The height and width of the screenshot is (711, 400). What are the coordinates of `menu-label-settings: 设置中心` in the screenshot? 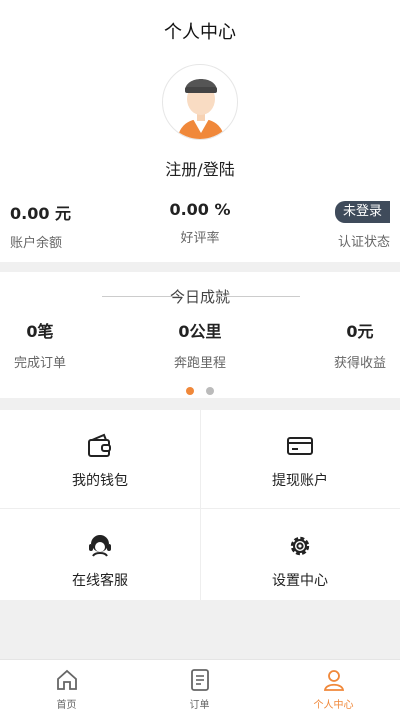 It's located at (300, 581).